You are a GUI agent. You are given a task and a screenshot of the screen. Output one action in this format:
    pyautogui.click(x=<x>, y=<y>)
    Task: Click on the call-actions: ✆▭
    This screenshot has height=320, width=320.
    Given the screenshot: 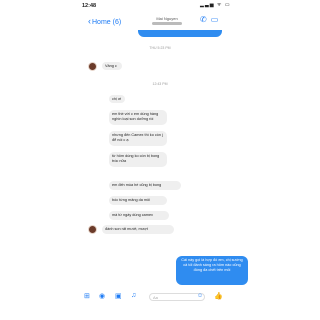 What is the action you would take?
    pyautogui.click(x=211, y=19)
    